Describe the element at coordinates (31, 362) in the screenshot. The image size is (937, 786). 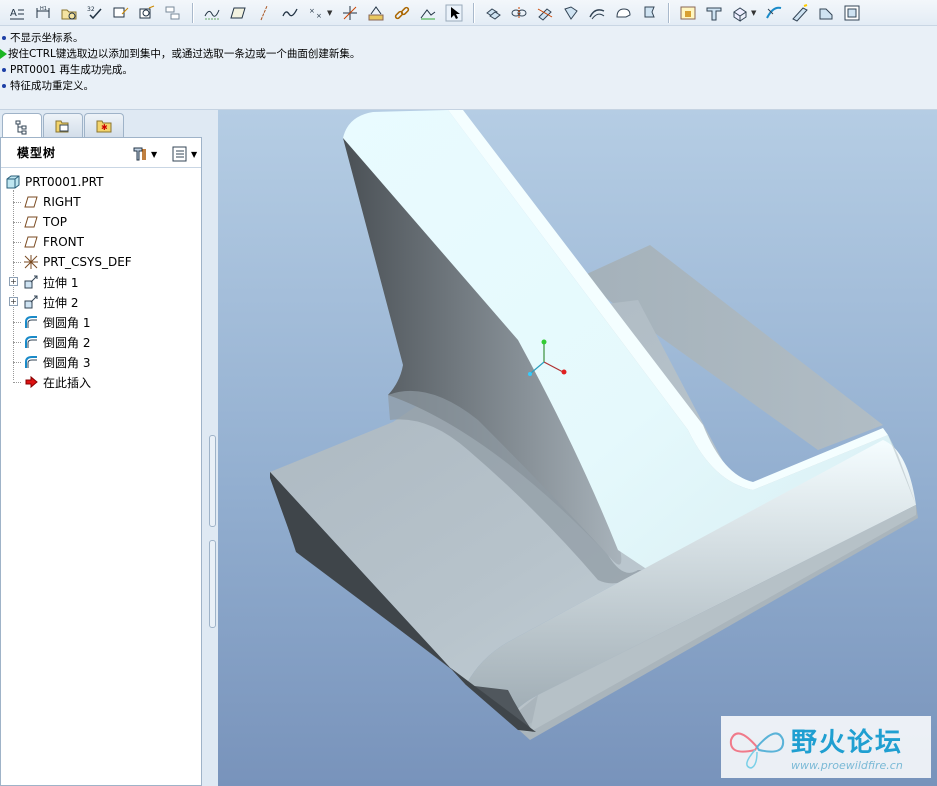
I see `round-icon` at that location.